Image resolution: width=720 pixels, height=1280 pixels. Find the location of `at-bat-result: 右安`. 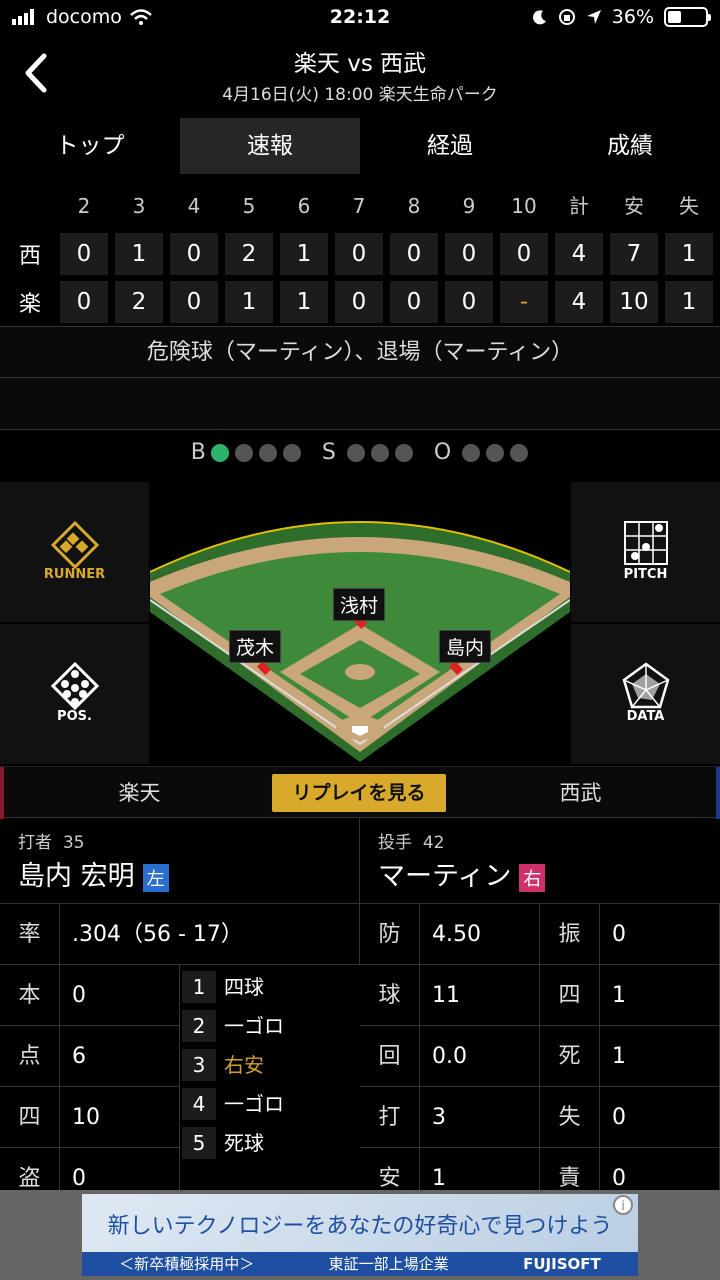

at-bat-result: 右安 is located at coordinates (244, 1065).